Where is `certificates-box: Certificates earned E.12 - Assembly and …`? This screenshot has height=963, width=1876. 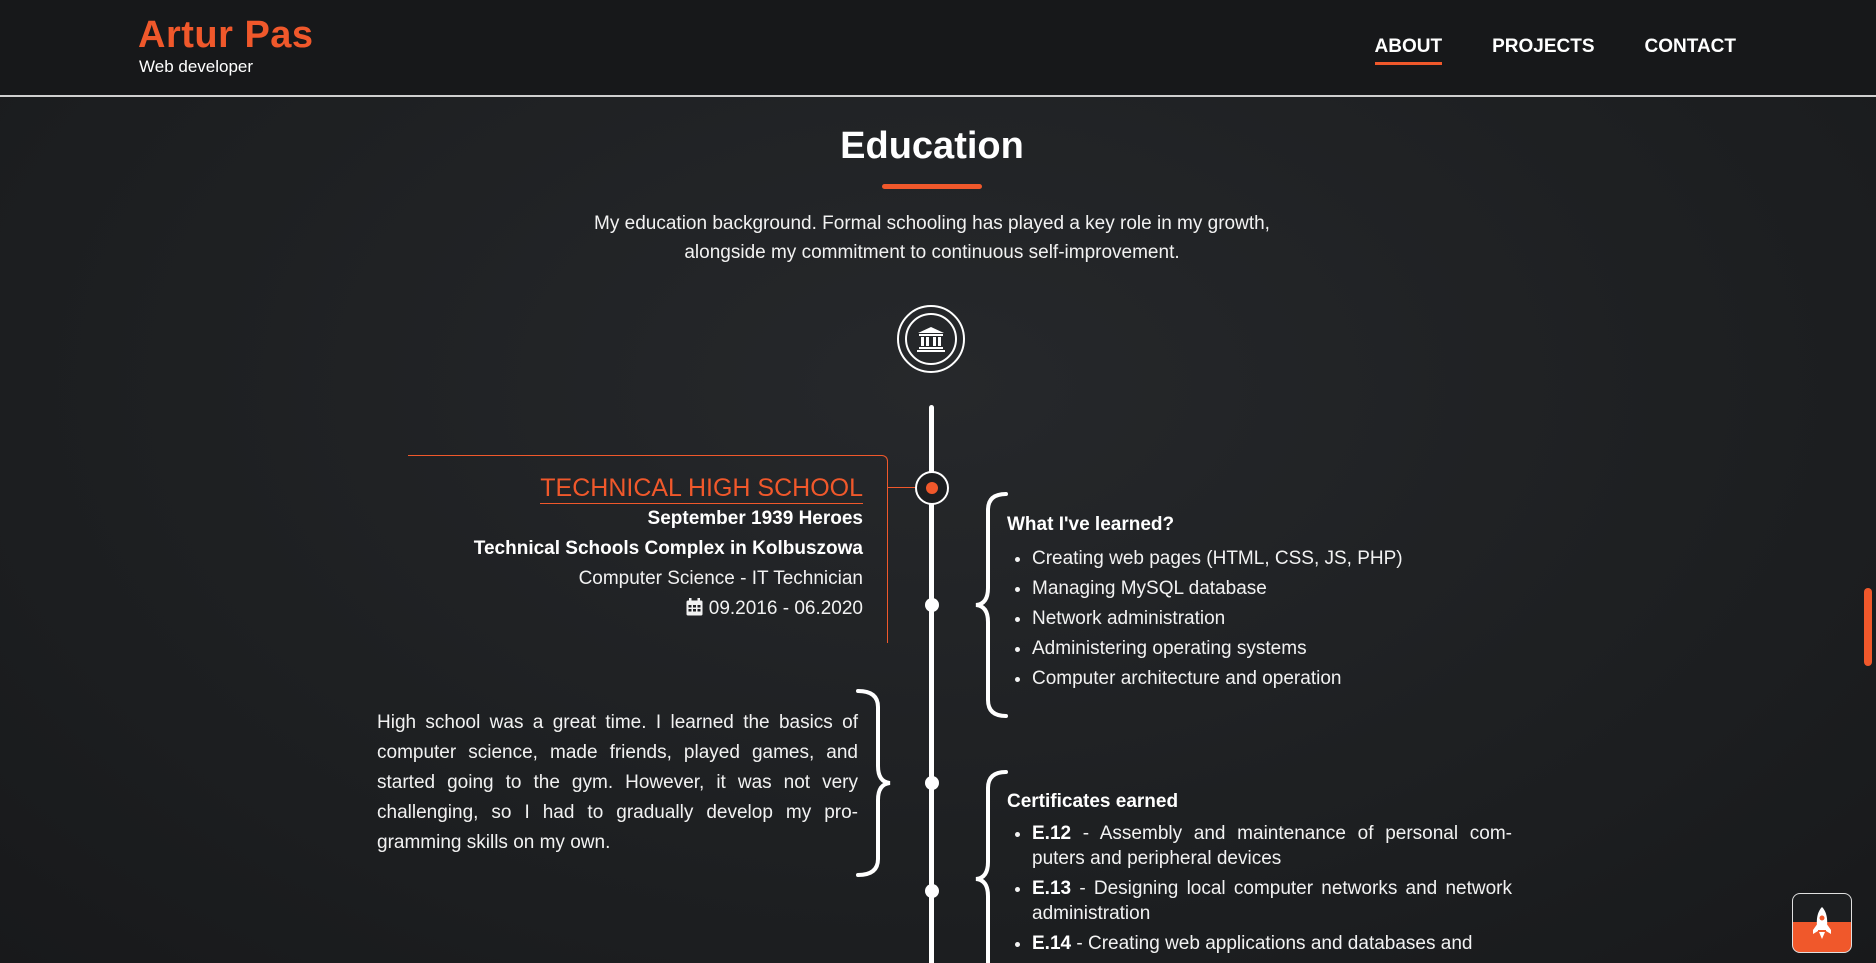 certificates-box: Certificates earned E.12 - Assembly and … is located at coordinates (1259, 876).